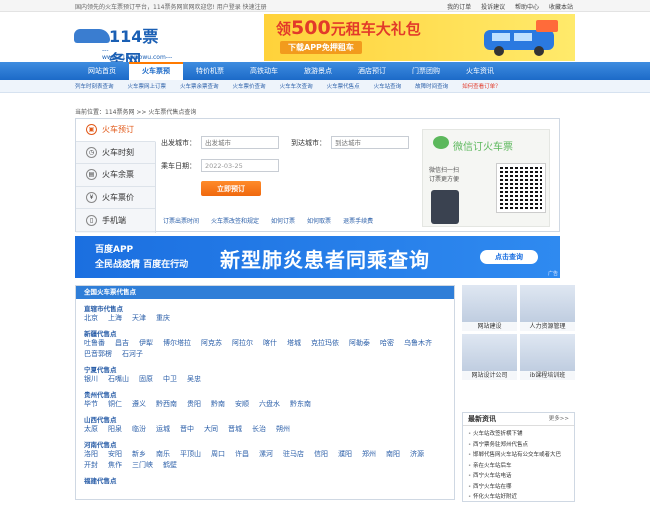  I want to click on city-link: 克拉玛依, so click(325, 343).